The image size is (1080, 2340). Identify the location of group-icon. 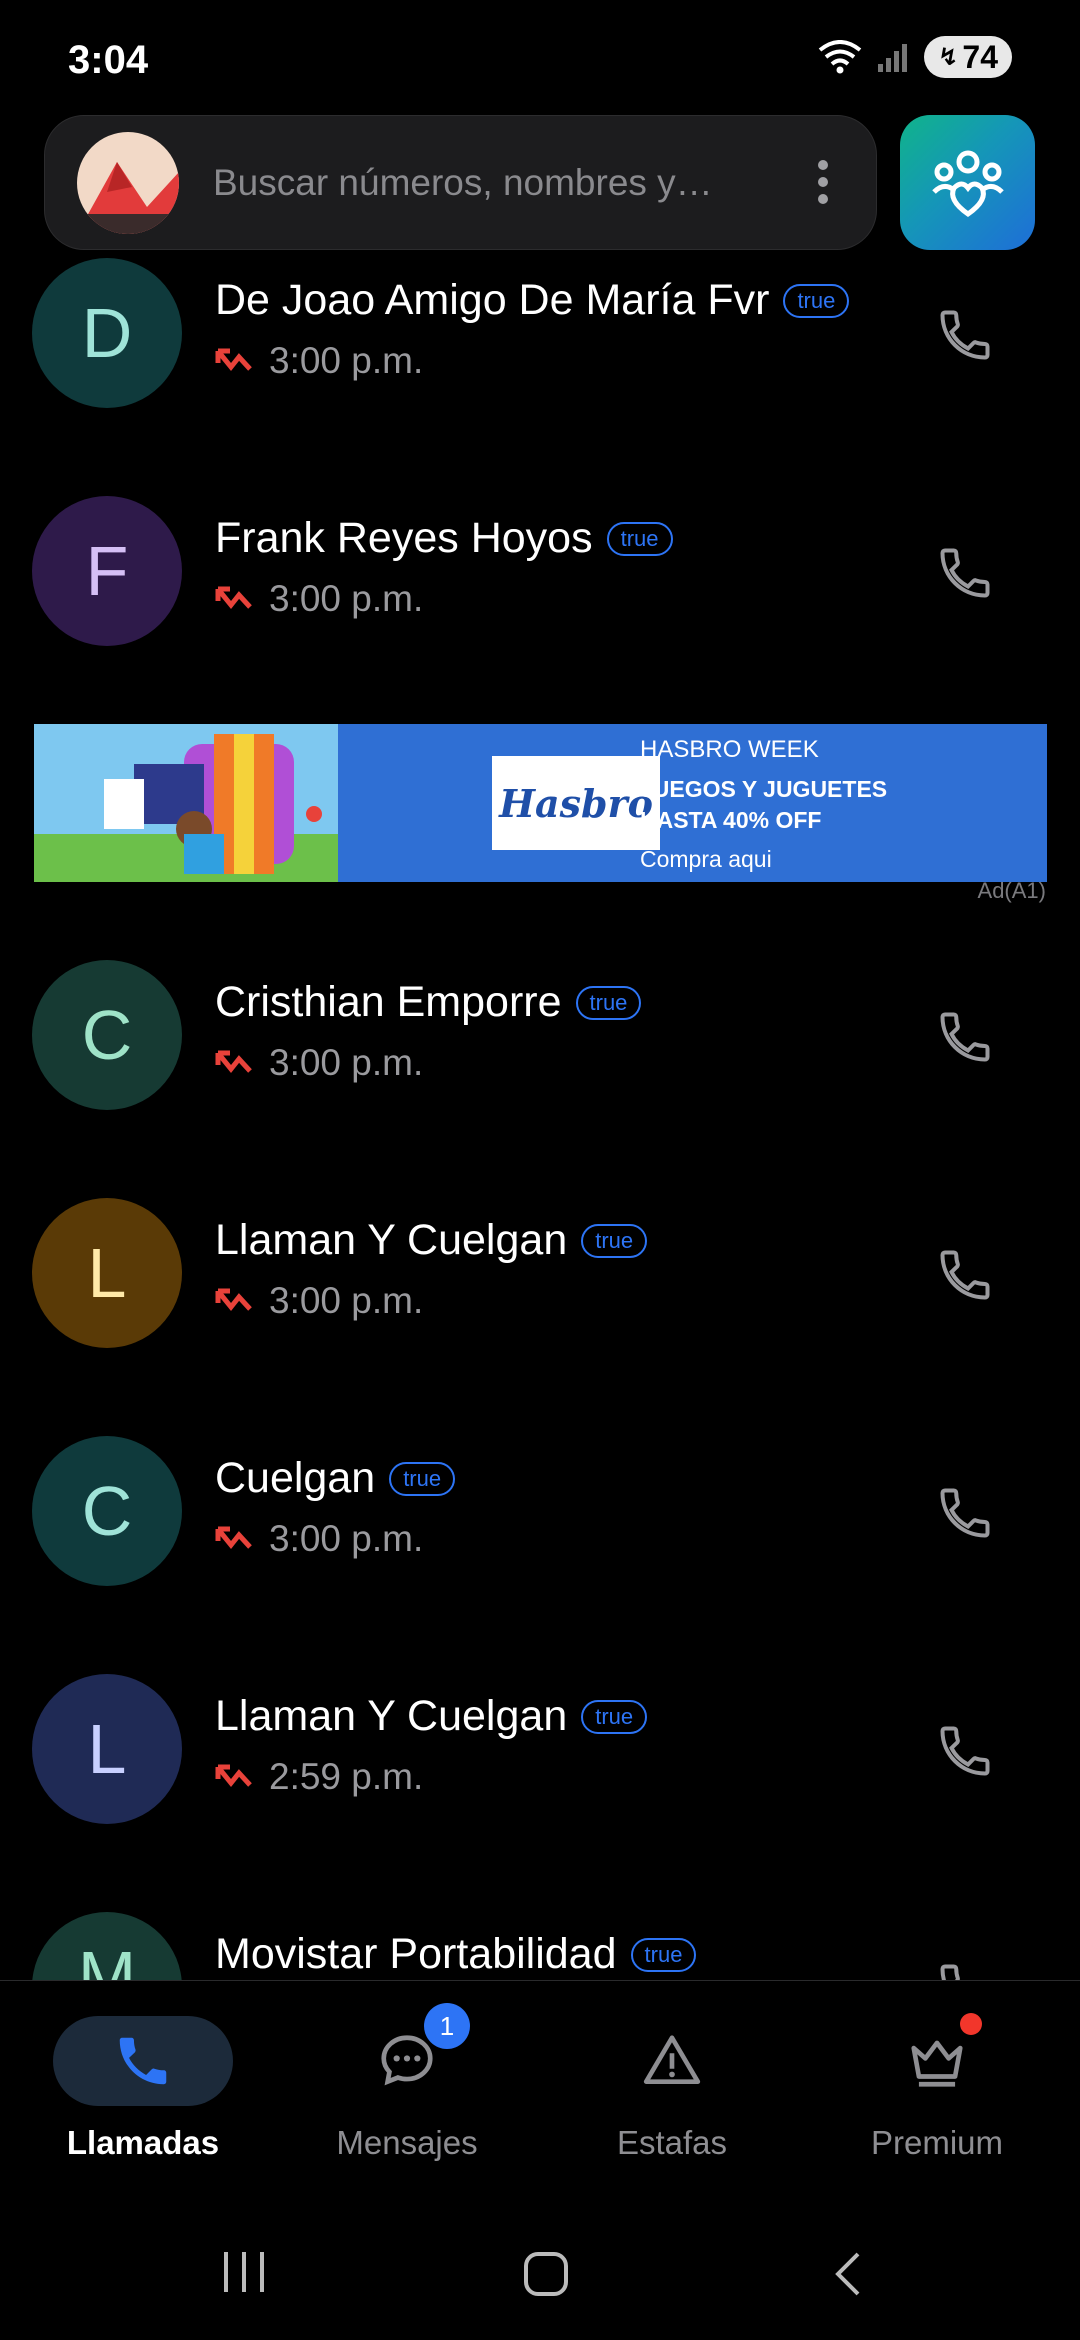
(967, 183).